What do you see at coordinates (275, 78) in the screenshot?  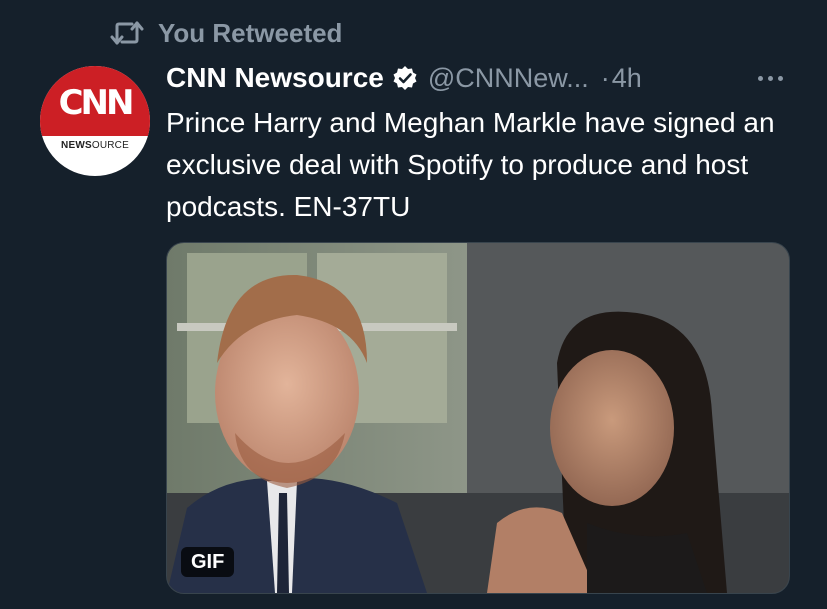 I see `author-name: CNN Newsource` at bounding box center [275, 78].